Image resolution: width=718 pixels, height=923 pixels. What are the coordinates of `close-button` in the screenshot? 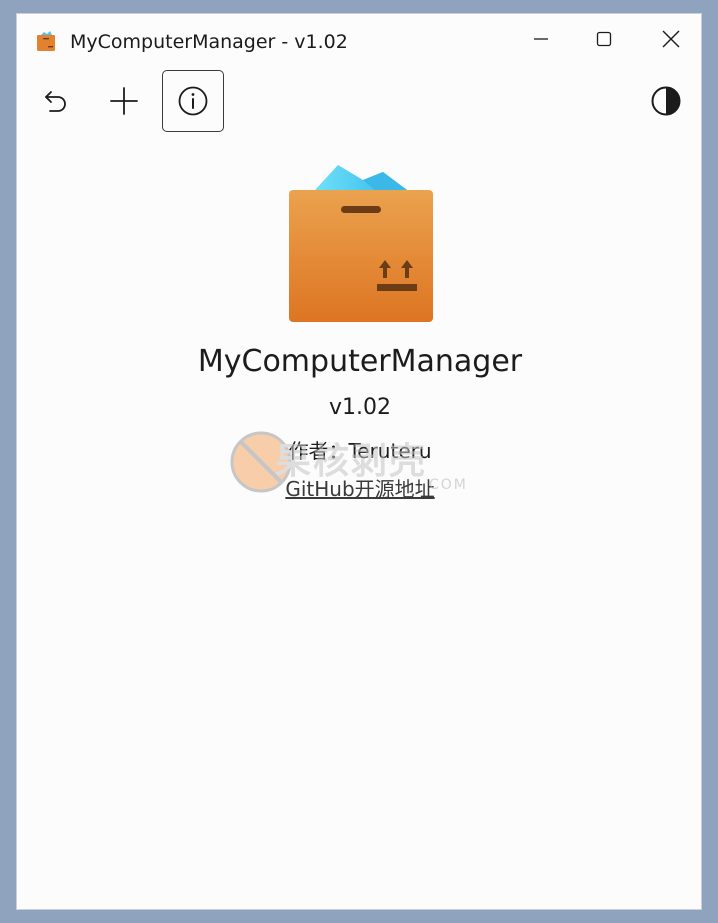 It's located at (671, 39).